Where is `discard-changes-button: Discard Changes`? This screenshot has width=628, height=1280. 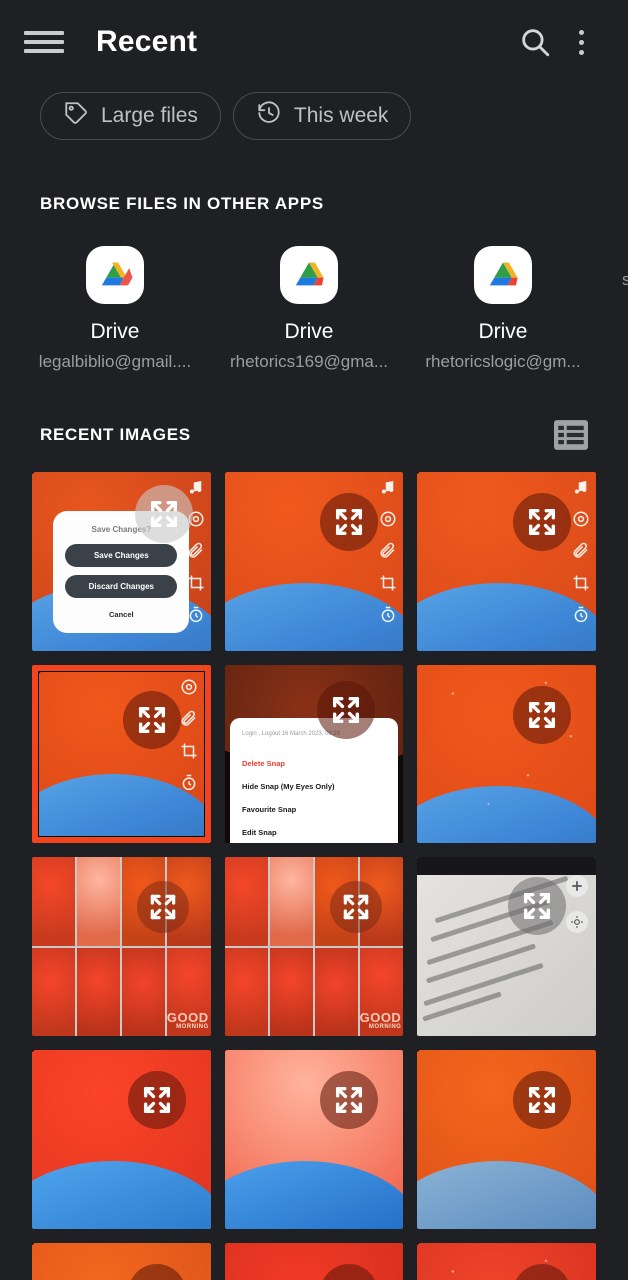
discard-changes-button: Discard Changes is located at coordinates (121, 587).